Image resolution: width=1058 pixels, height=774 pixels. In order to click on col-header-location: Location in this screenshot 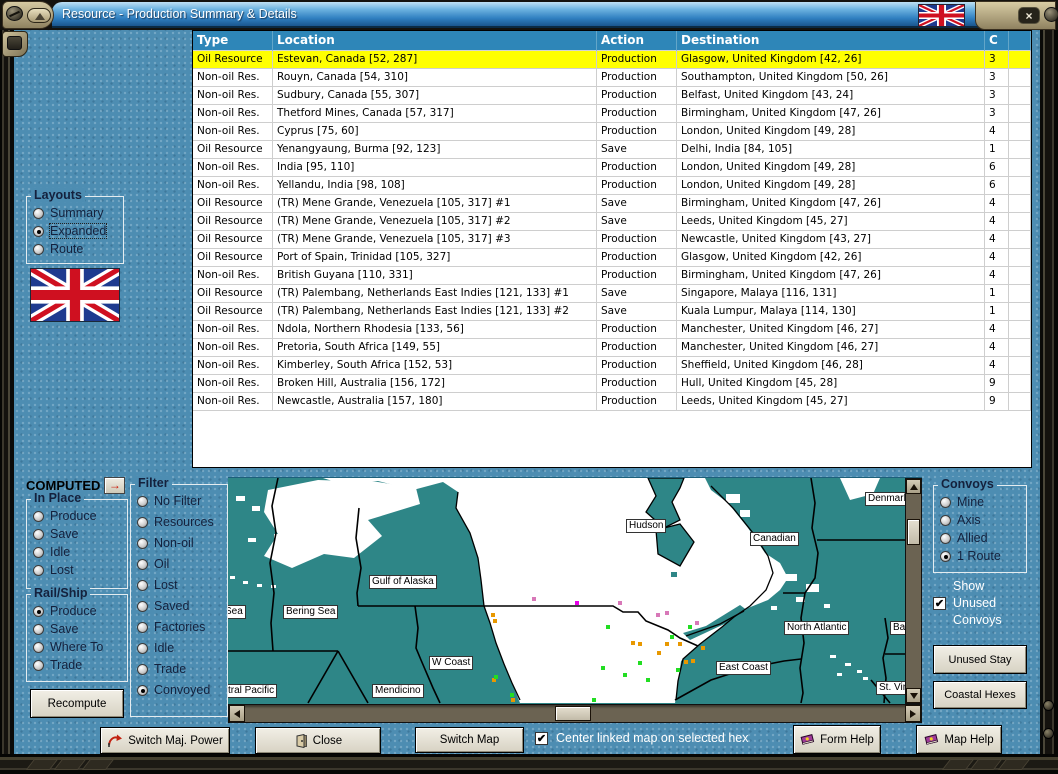, I will do `click(435, 41)`.